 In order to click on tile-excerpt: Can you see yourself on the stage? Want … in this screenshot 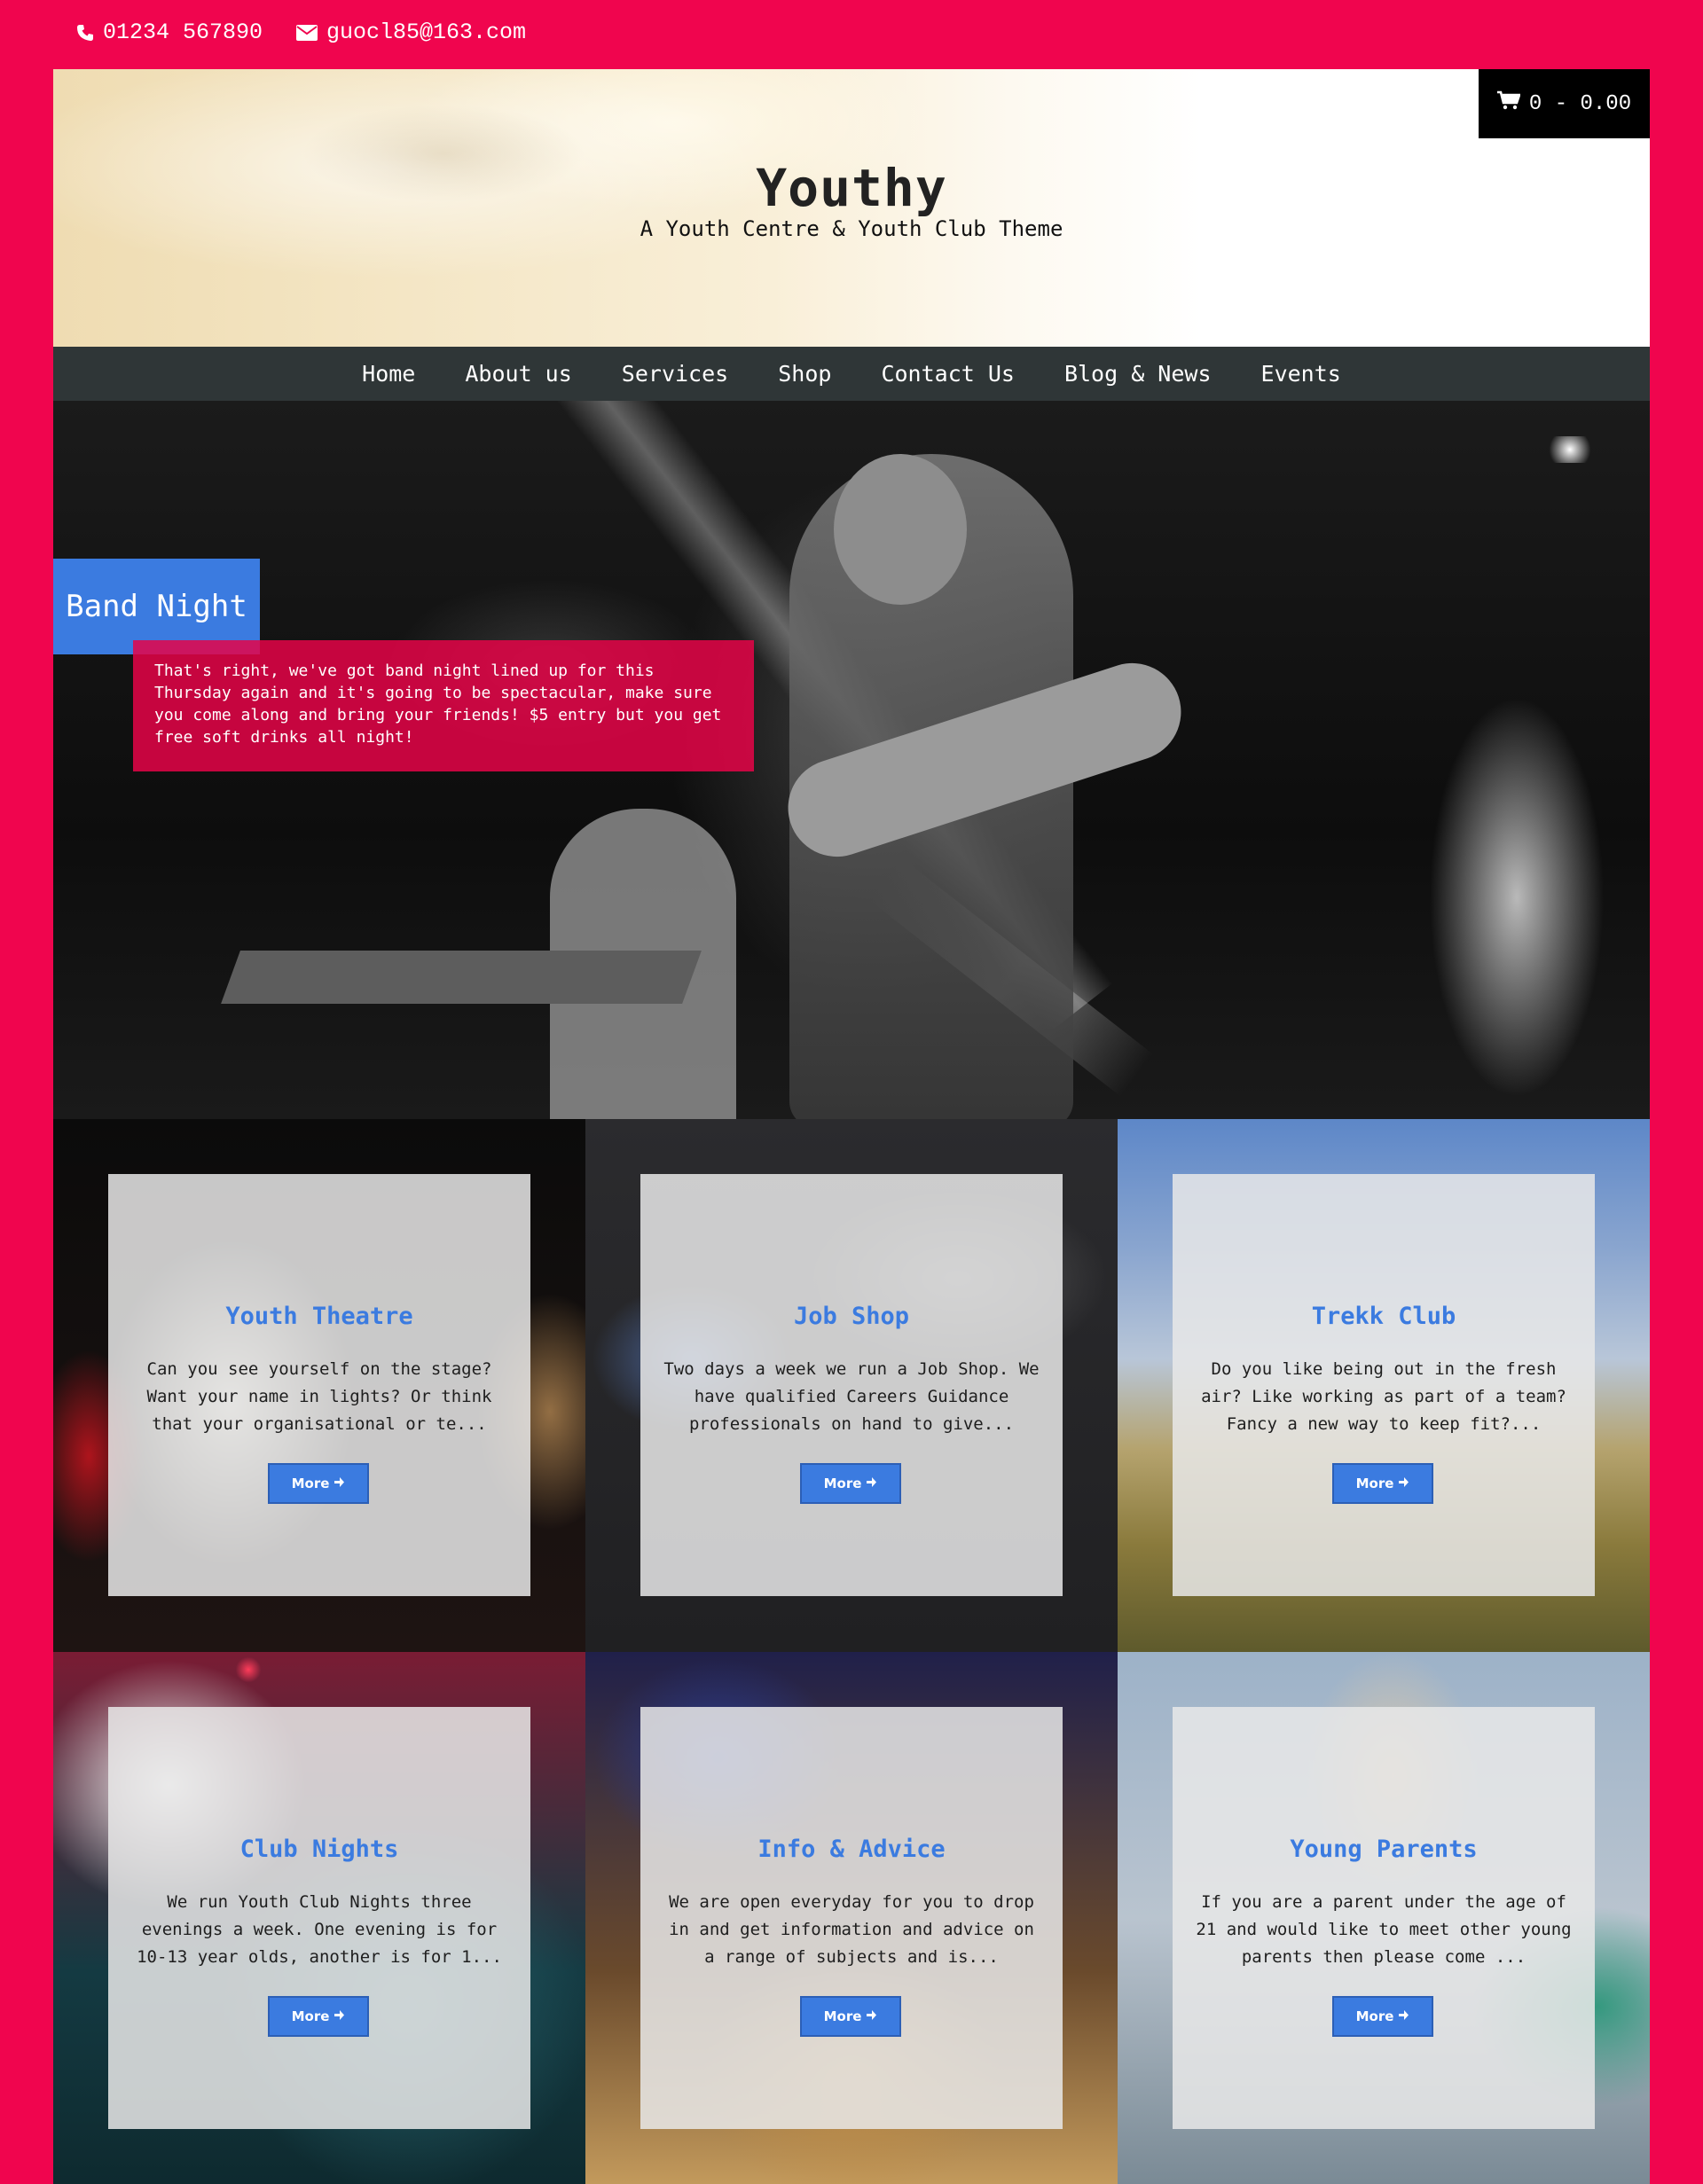, I will do `click(319, 1396)`.